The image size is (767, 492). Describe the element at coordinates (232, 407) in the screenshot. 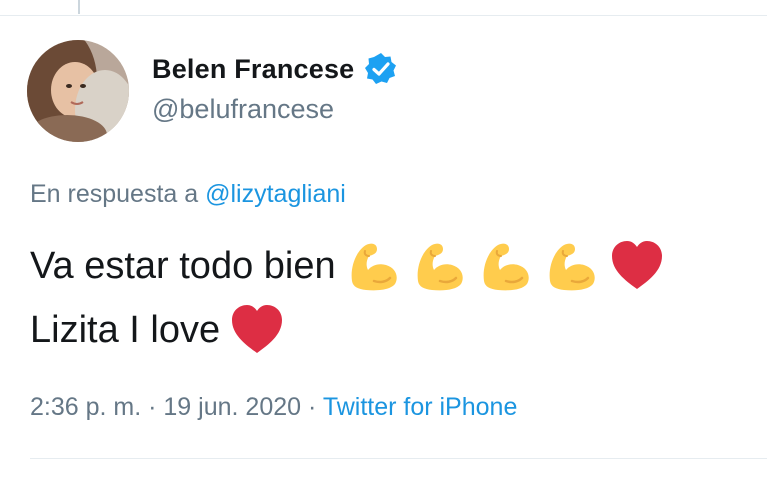

I see `tweet-date: 19 jun. 2020` at that location.